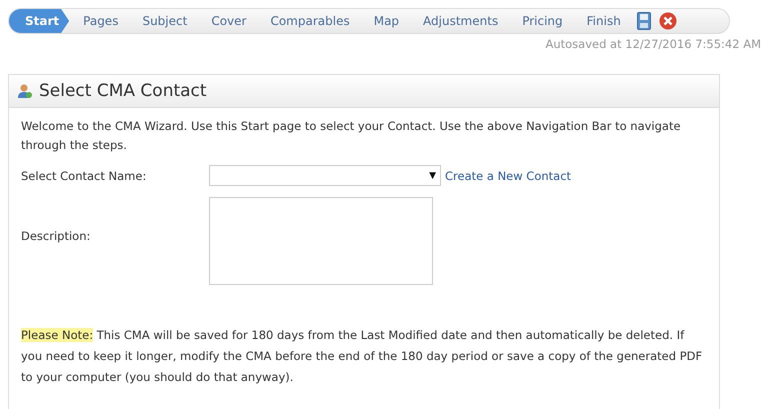  Describe the element at coordinates (226, 21) in the screenshot. I see `wizard-step-tab: Cover` at that location.